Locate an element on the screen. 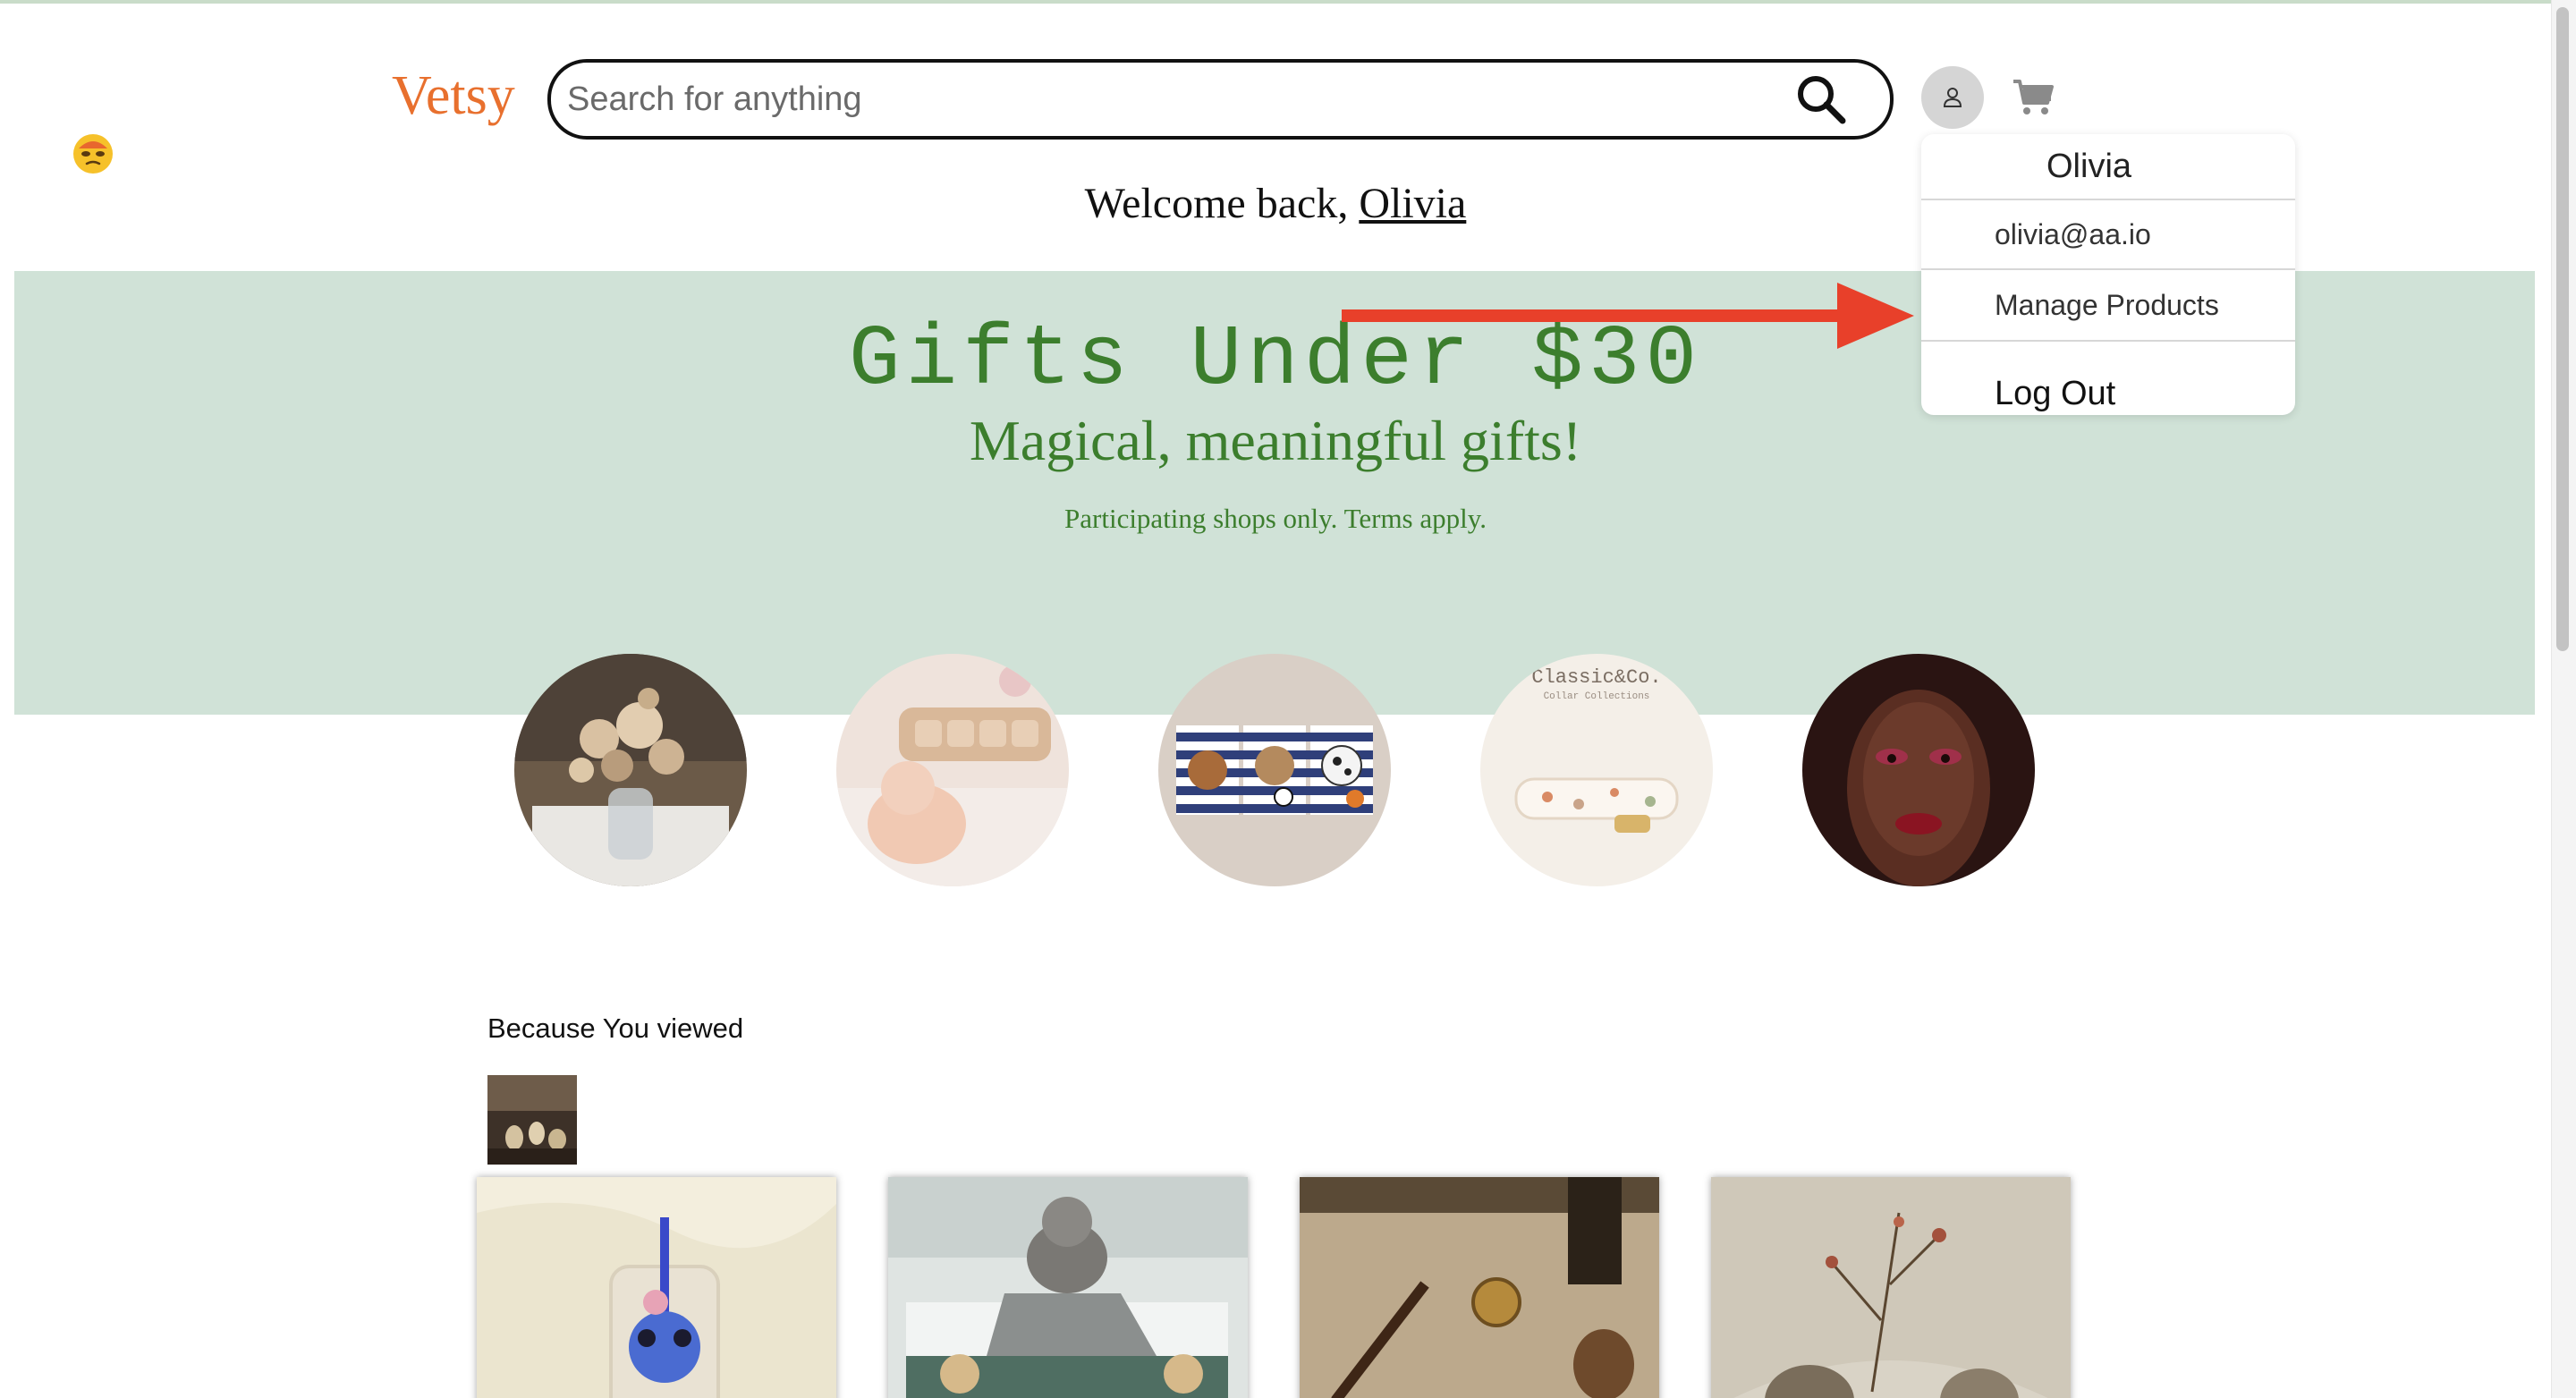 This screenshot has height=1398, width=2576. cart-icon is located at coordinates (2033, 97).